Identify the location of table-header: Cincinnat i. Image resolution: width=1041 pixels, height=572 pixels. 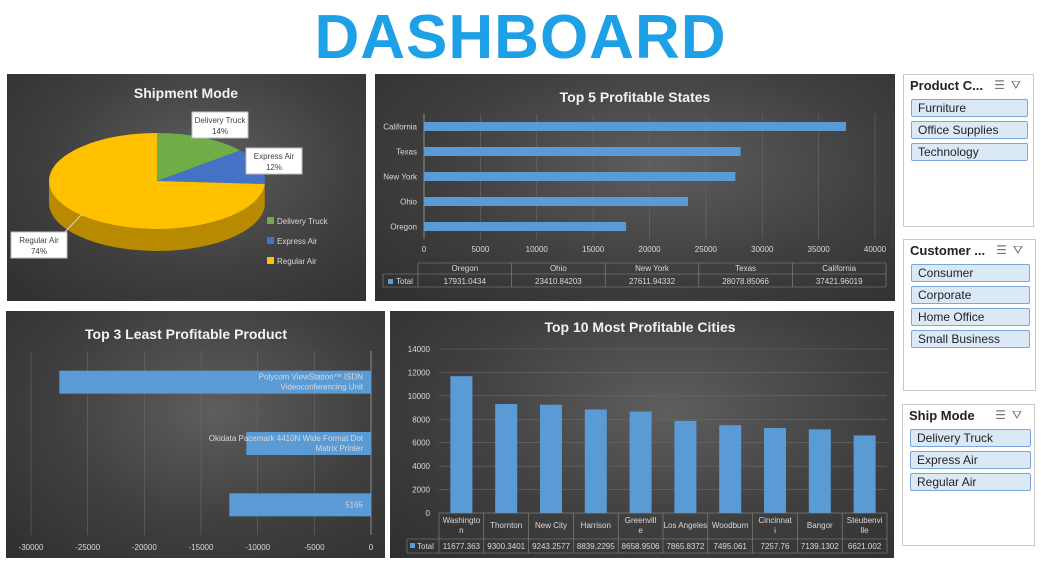
(775, 525).